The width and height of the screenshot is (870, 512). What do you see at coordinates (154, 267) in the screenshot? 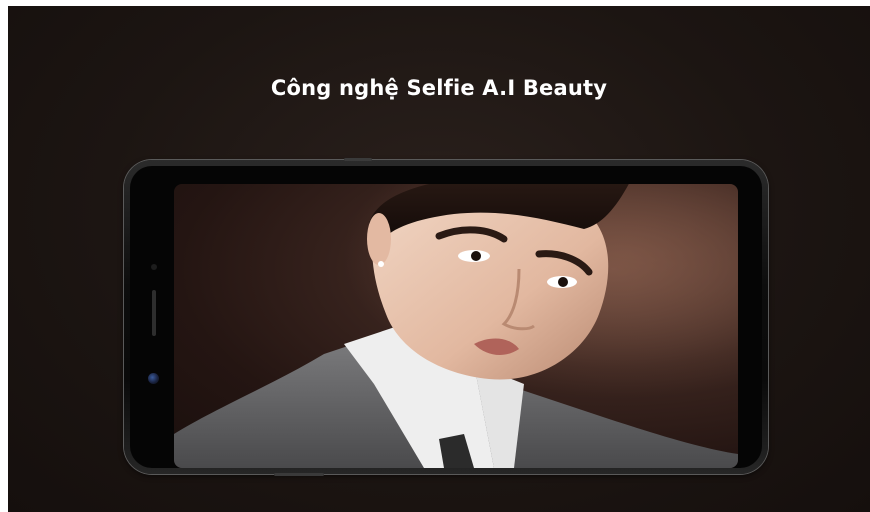
I see `proximity-sensor-icon` at bounding box center [154, 267].